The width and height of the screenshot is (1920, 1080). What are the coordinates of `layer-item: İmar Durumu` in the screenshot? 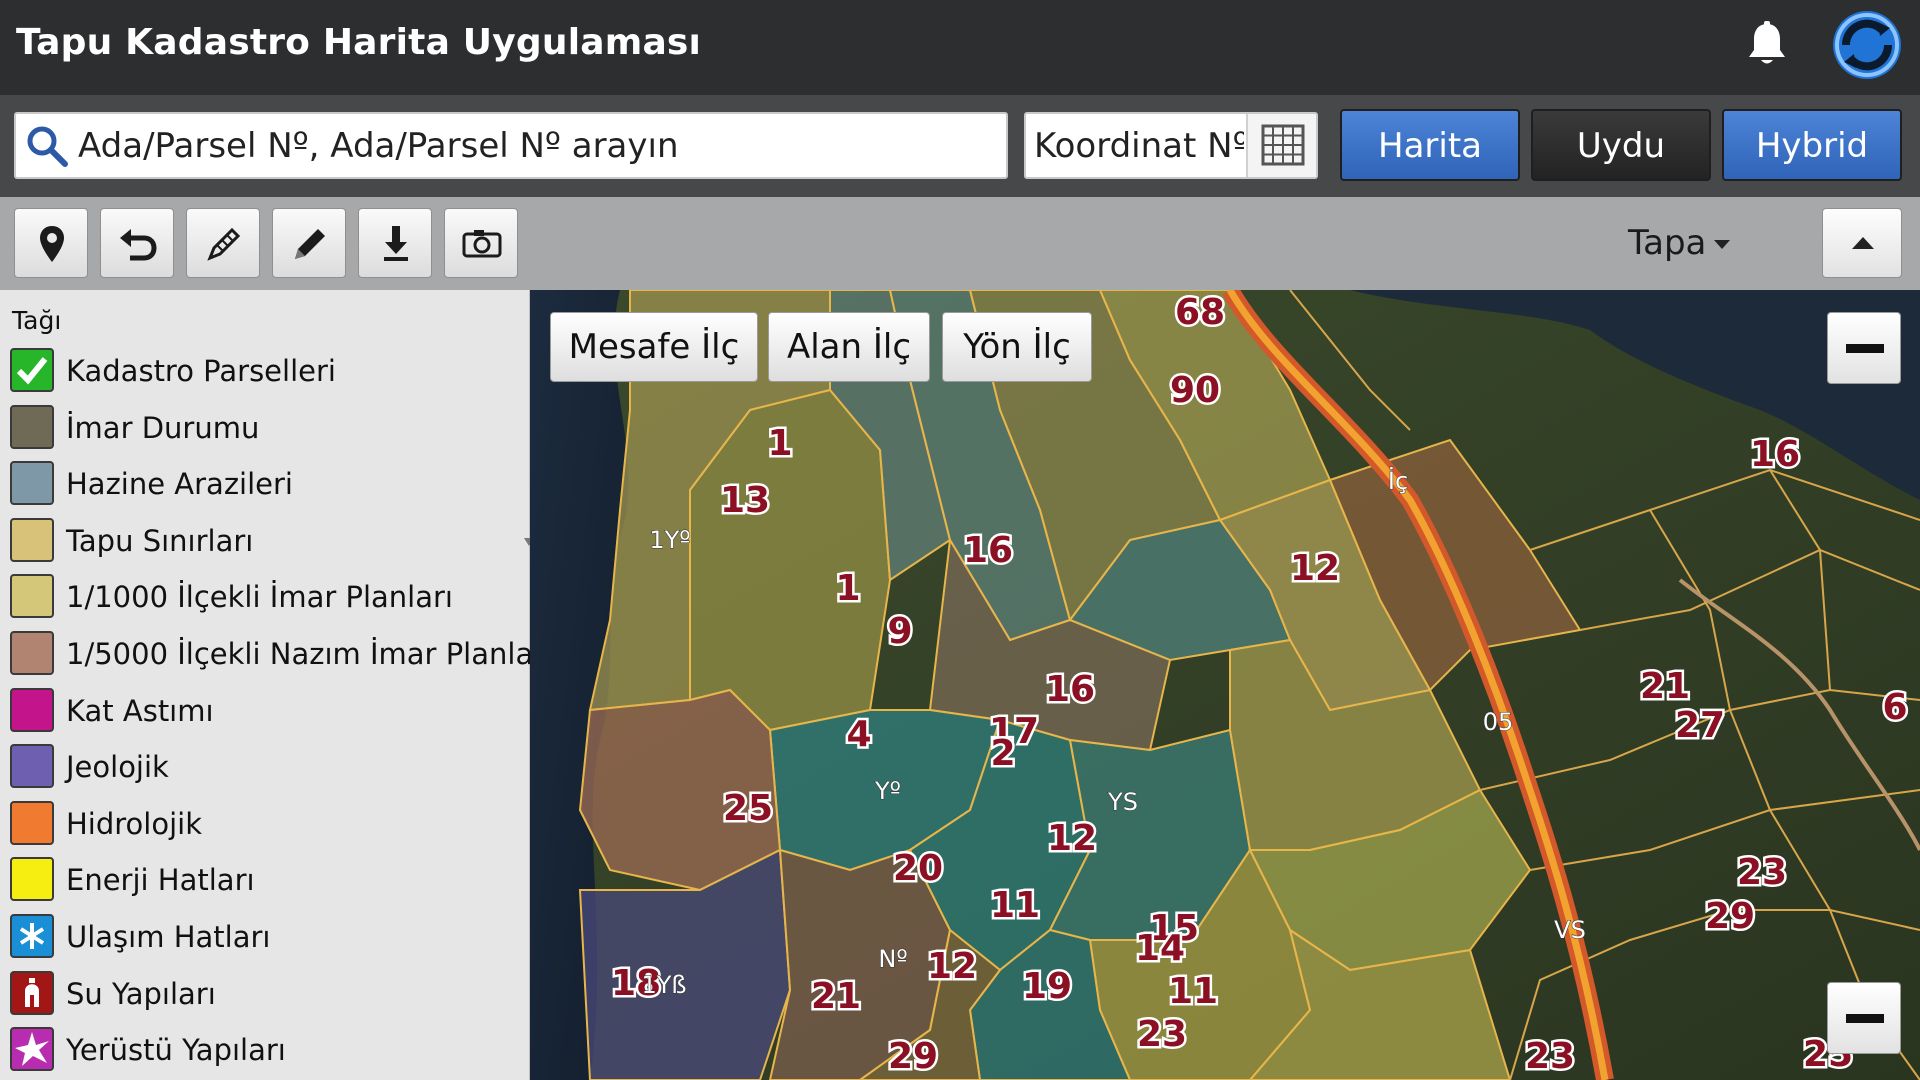 It's located at (265, 428).